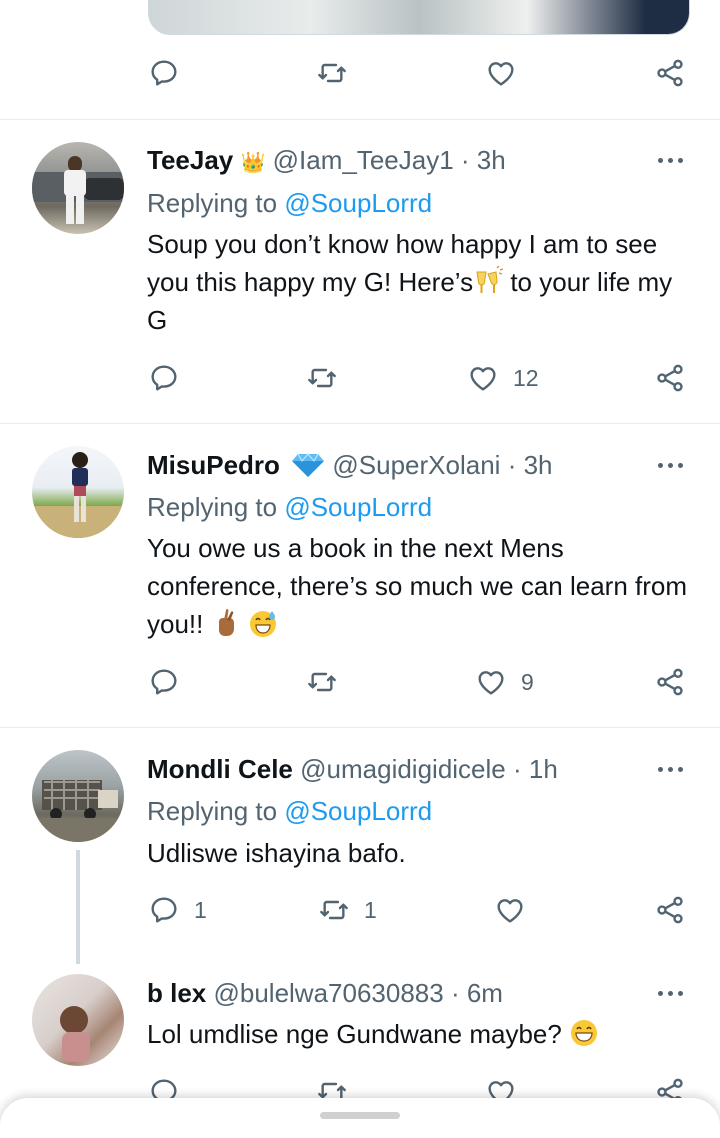 The height and width of the screenshot is (1138, 720). What do you see at coordinates (360, 382) in the screenshot?
I see `tweet-actions: 12` at bounding box center [360, 382].